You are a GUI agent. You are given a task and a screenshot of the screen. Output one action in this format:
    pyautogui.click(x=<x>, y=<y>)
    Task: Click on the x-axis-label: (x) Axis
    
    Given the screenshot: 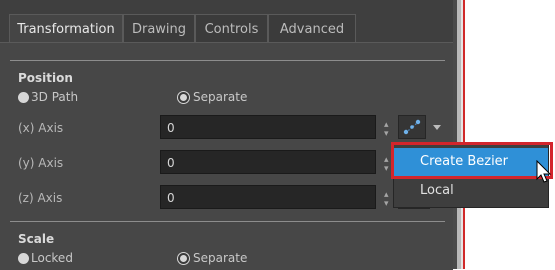 What is the action you would take?
    pyautogui.click(x=41, y=128)
    